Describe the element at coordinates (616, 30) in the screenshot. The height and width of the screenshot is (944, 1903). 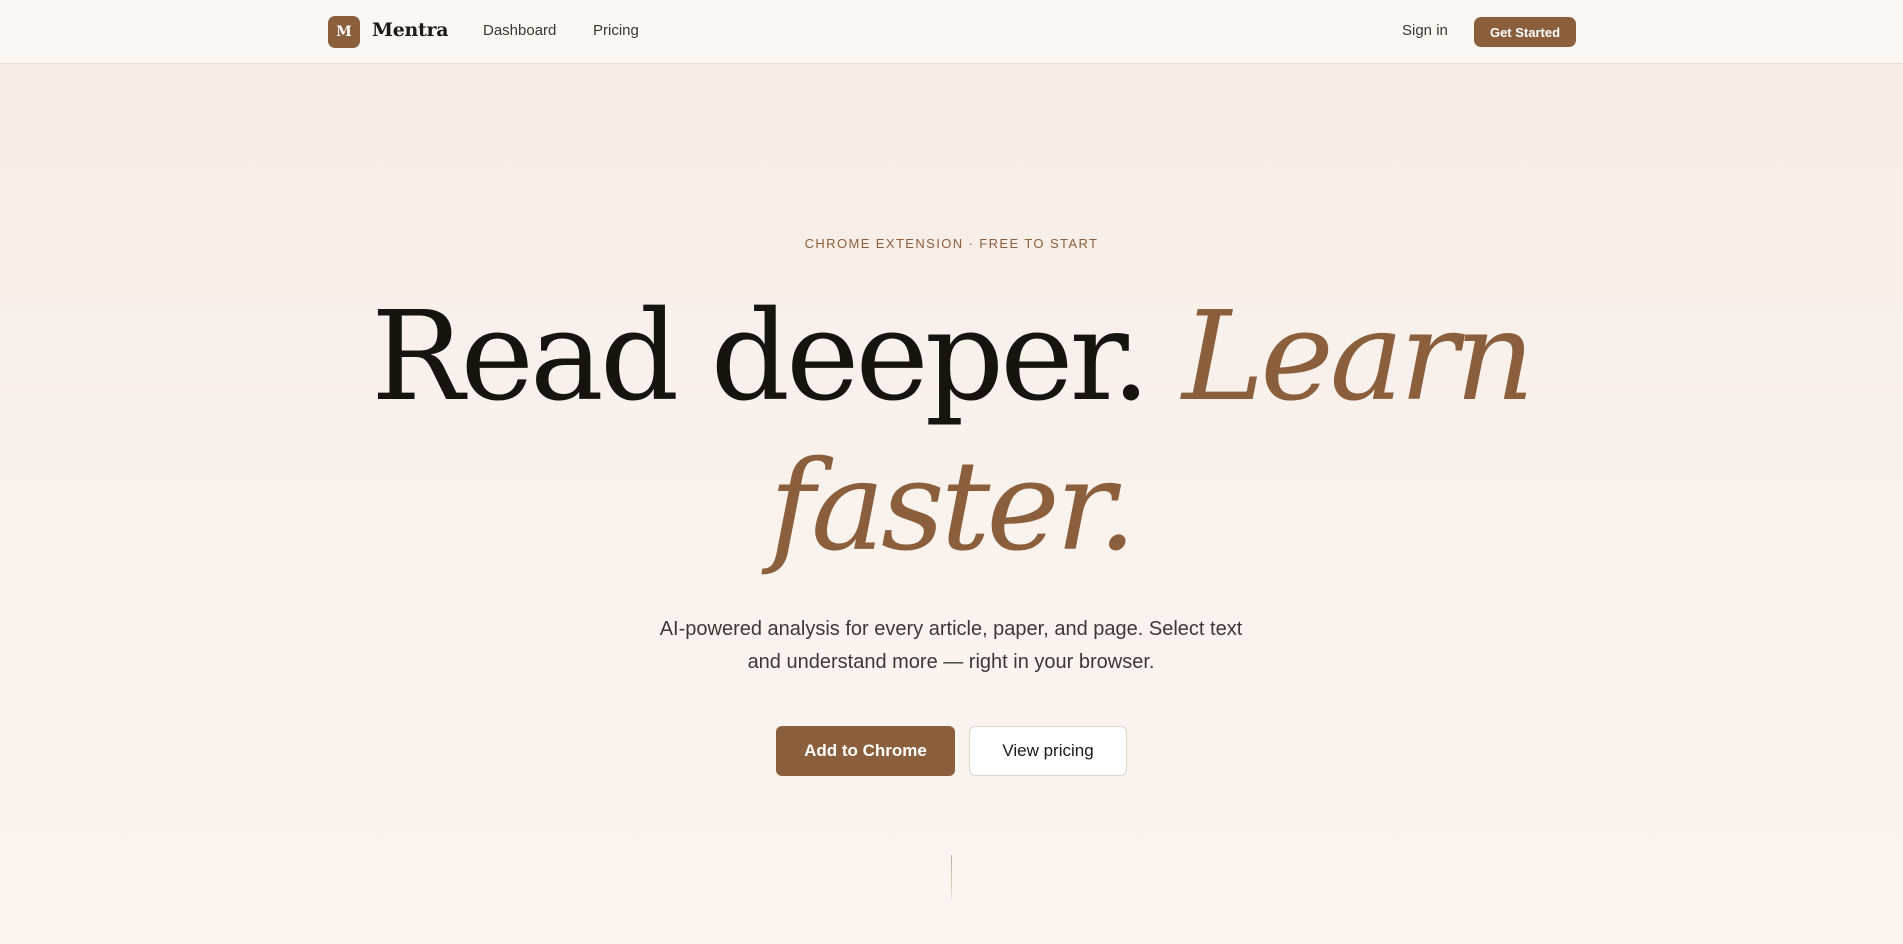
I see `nav-link-pricing: Pricing` at that location.